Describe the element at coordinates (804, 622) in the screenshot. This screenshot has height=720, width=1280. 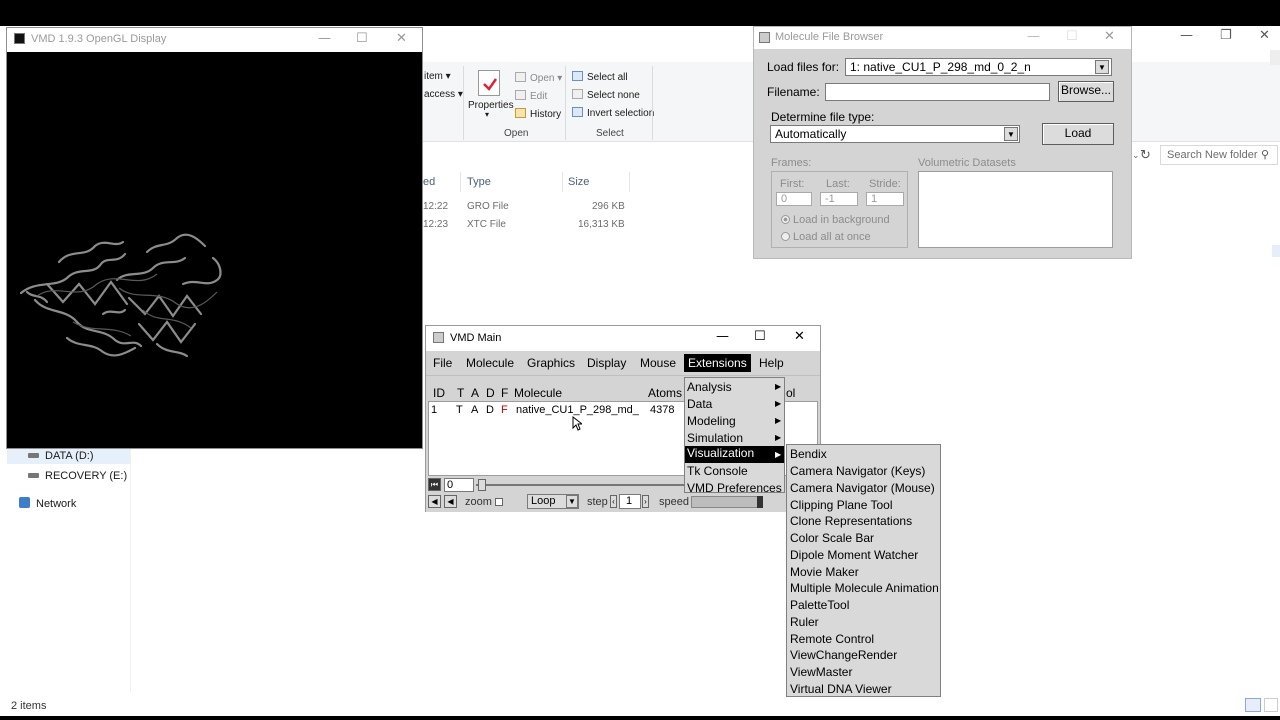
I see `viz-menu-ruler: Ruler` at that location.